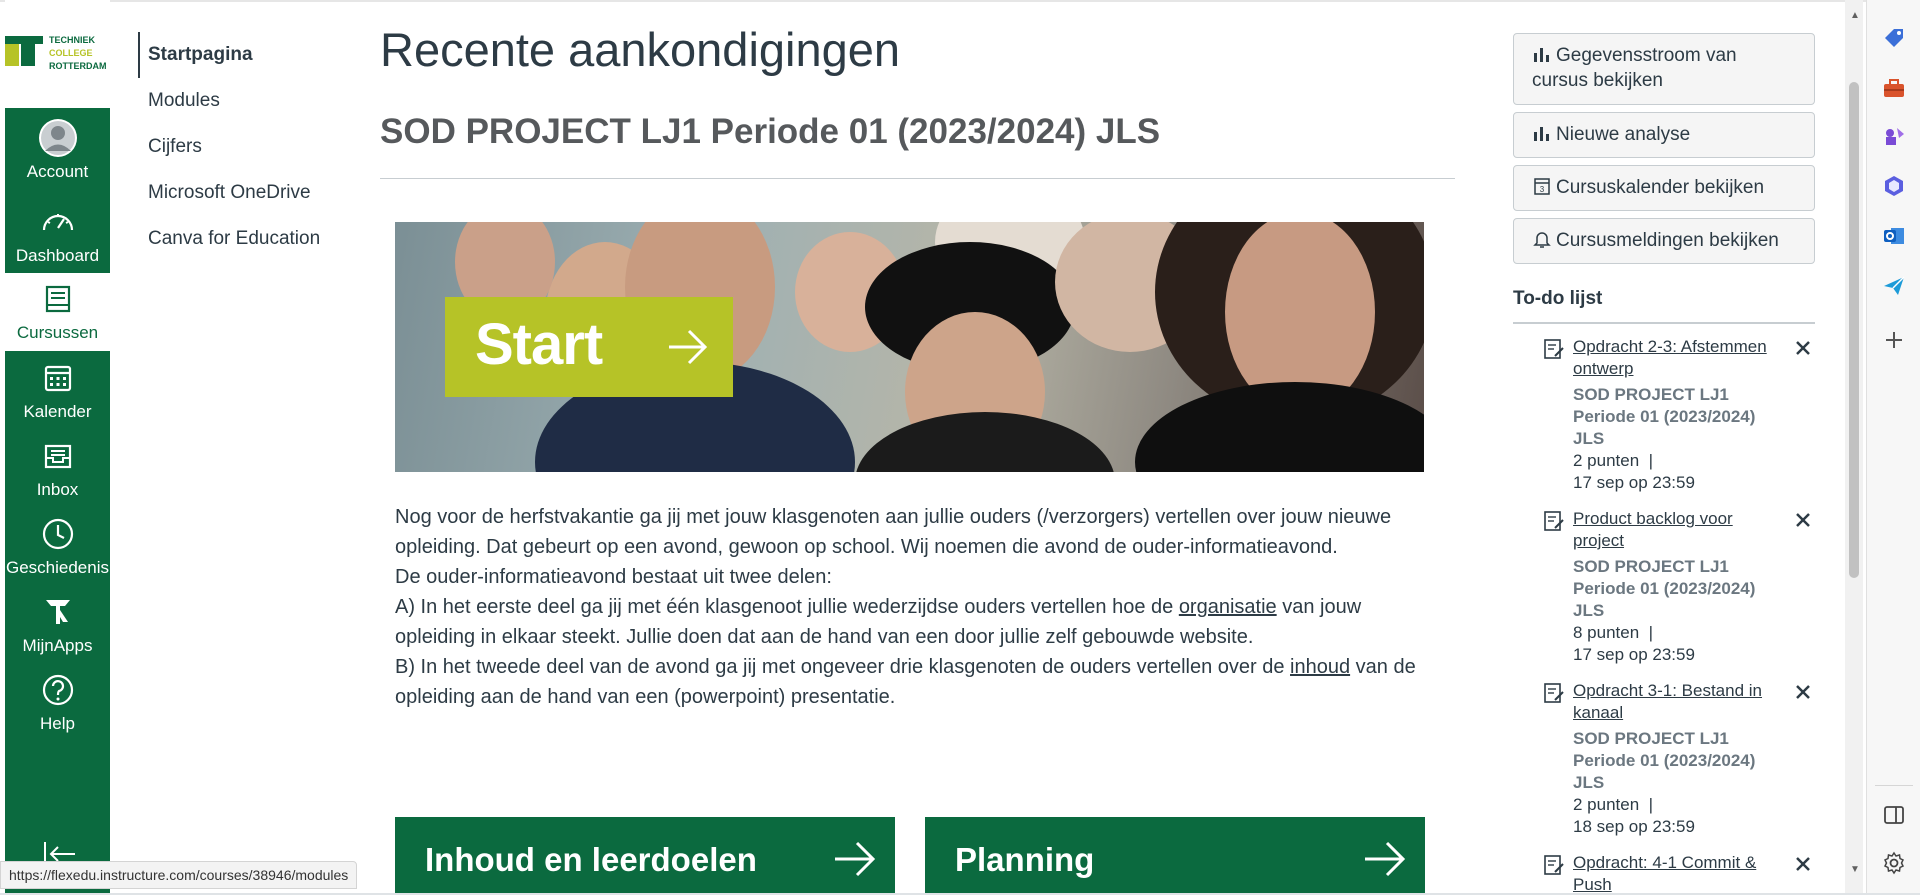 The width and height of the screenshot is (1920, 895). Describe the element at coordinates (1854, 330) in the screenshot. I see `scrollbar-thumb` at that location.